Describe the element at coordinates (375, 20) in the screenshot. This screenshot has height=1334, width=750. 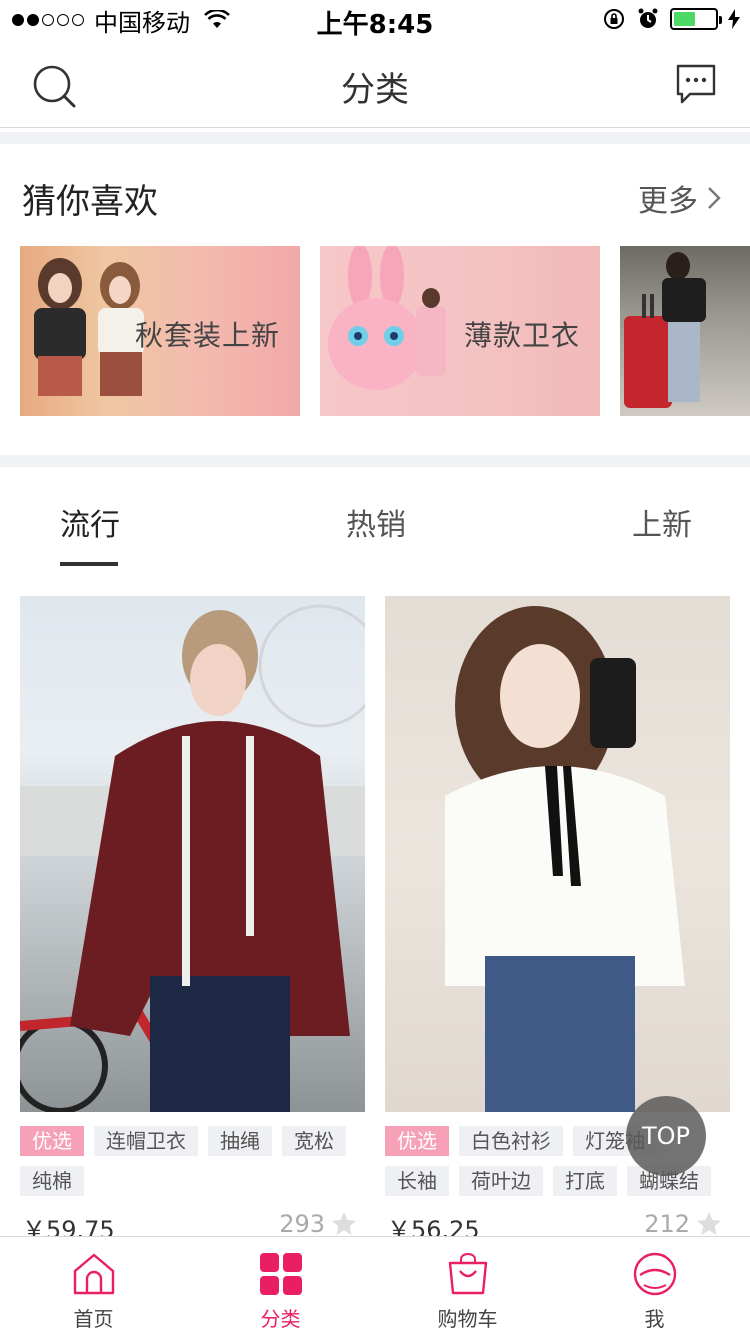
I see `status-bar: 中国移动 上午8:45` at that location.